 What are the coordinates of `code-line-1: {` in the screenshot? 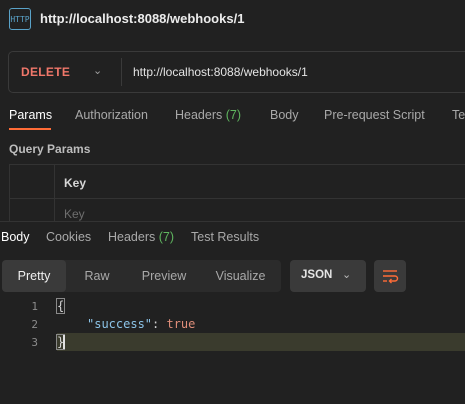 It's located at (60, 306).